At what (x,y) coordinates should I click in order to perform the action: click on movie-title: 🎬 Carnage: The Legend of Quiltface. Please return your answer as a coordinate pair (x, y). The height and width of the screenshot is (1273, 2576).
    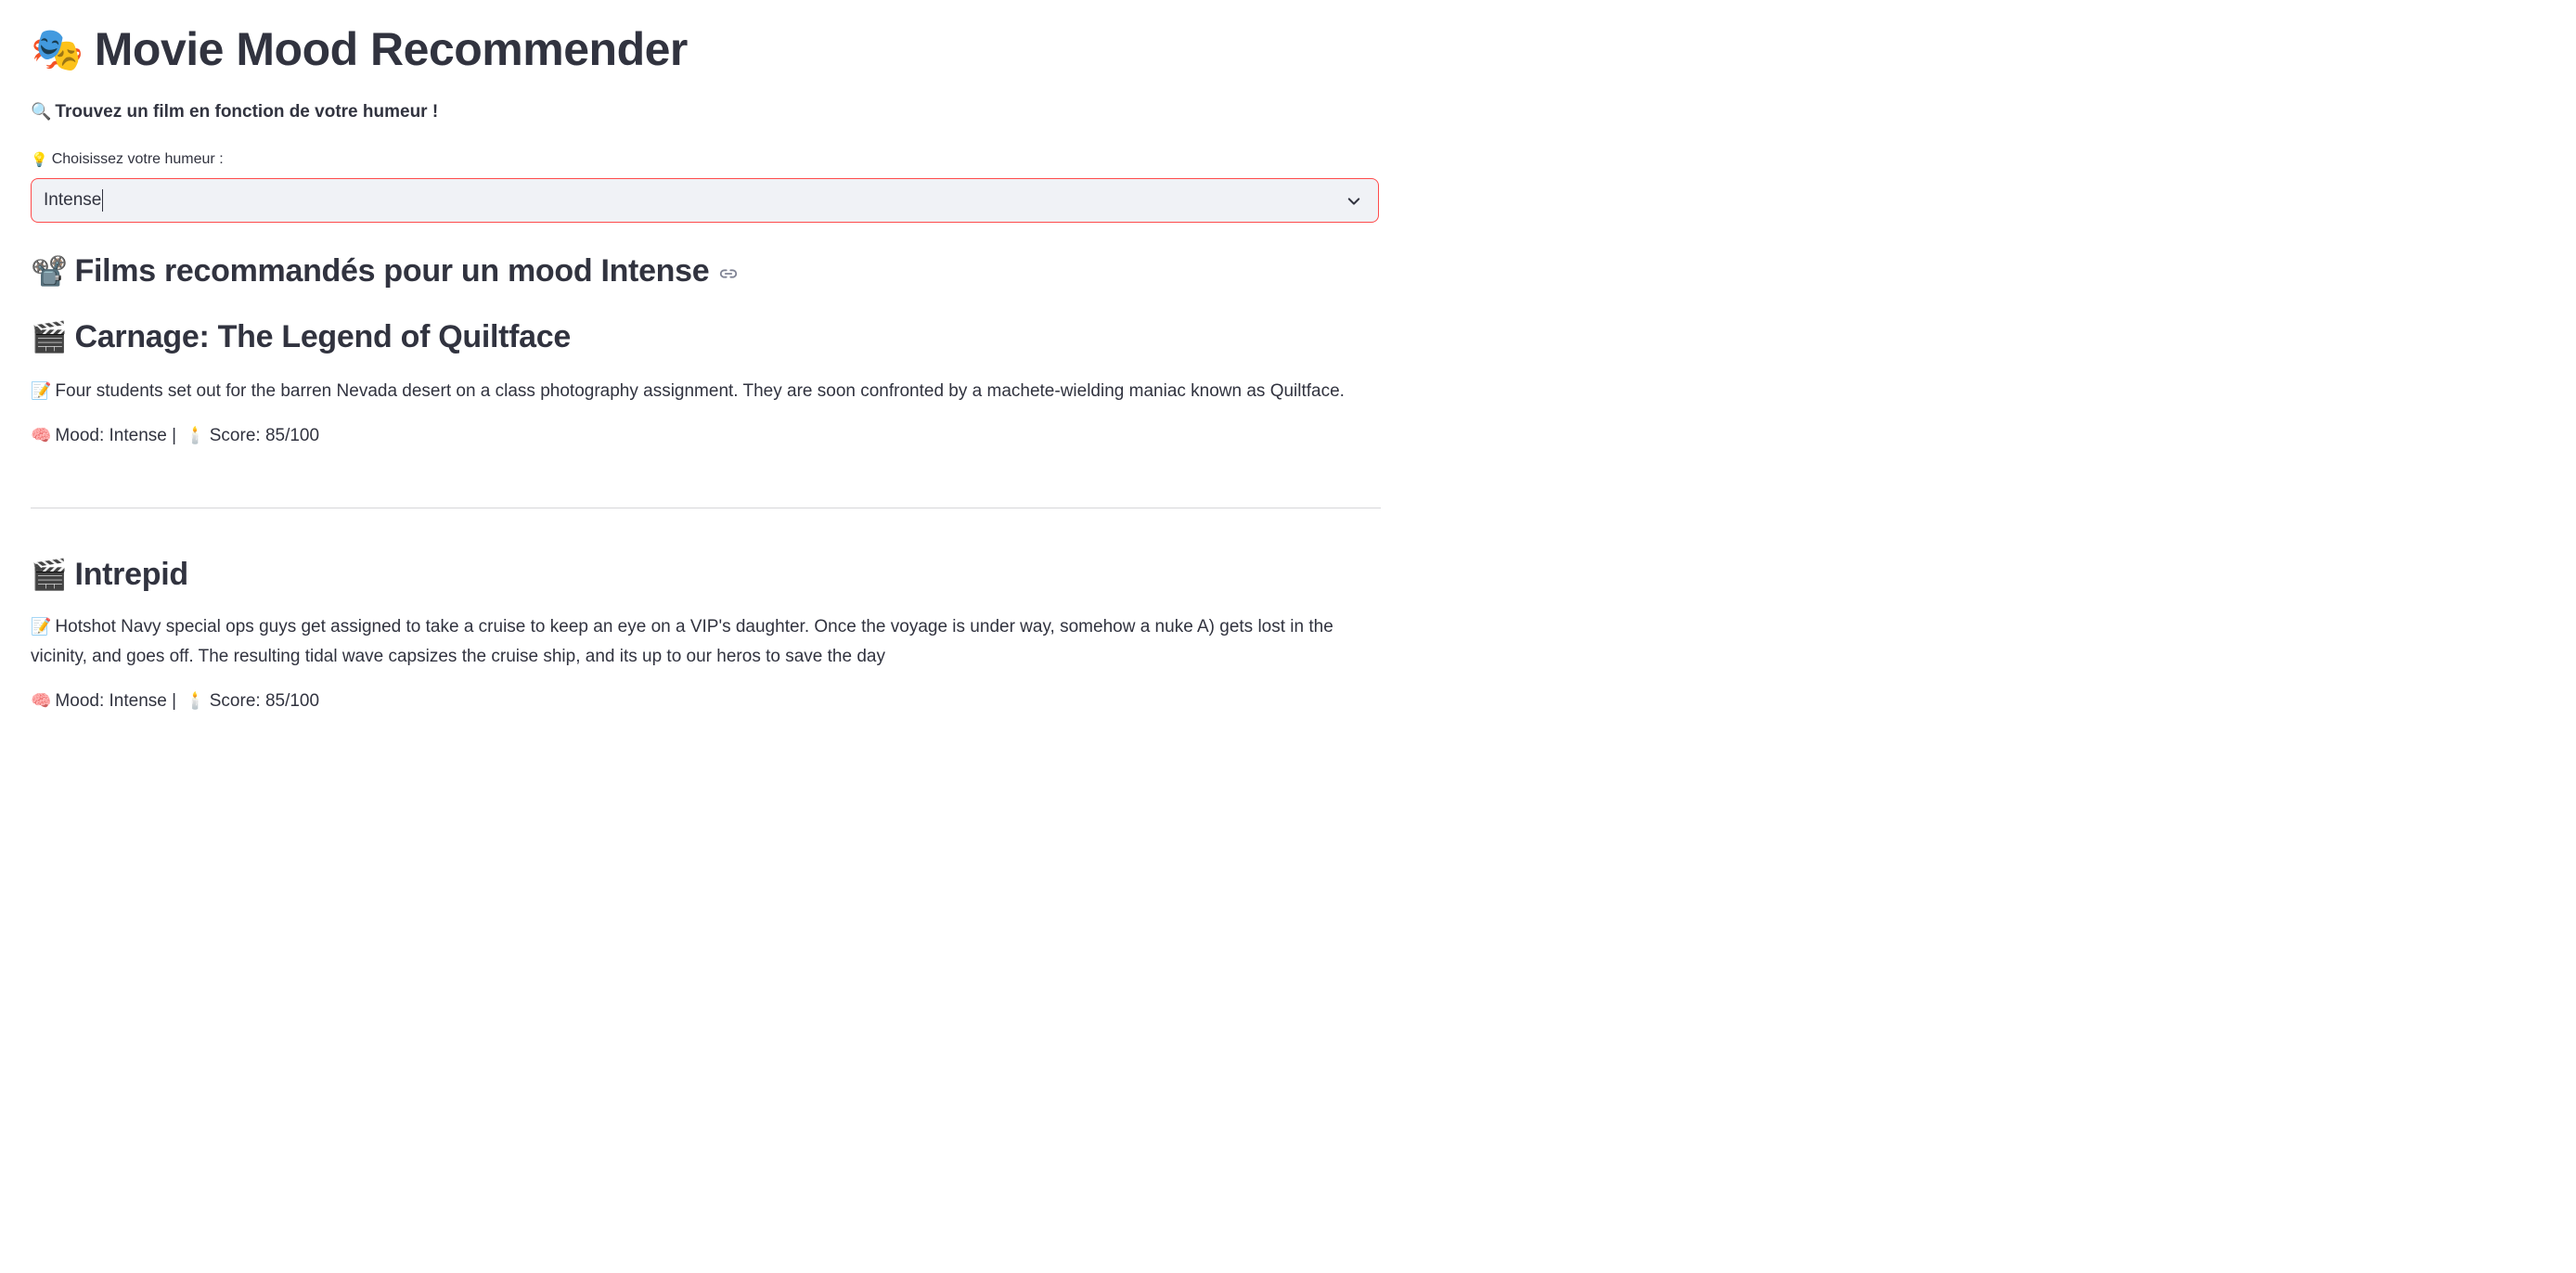
    Looking at the image, I should click on (706, 336).